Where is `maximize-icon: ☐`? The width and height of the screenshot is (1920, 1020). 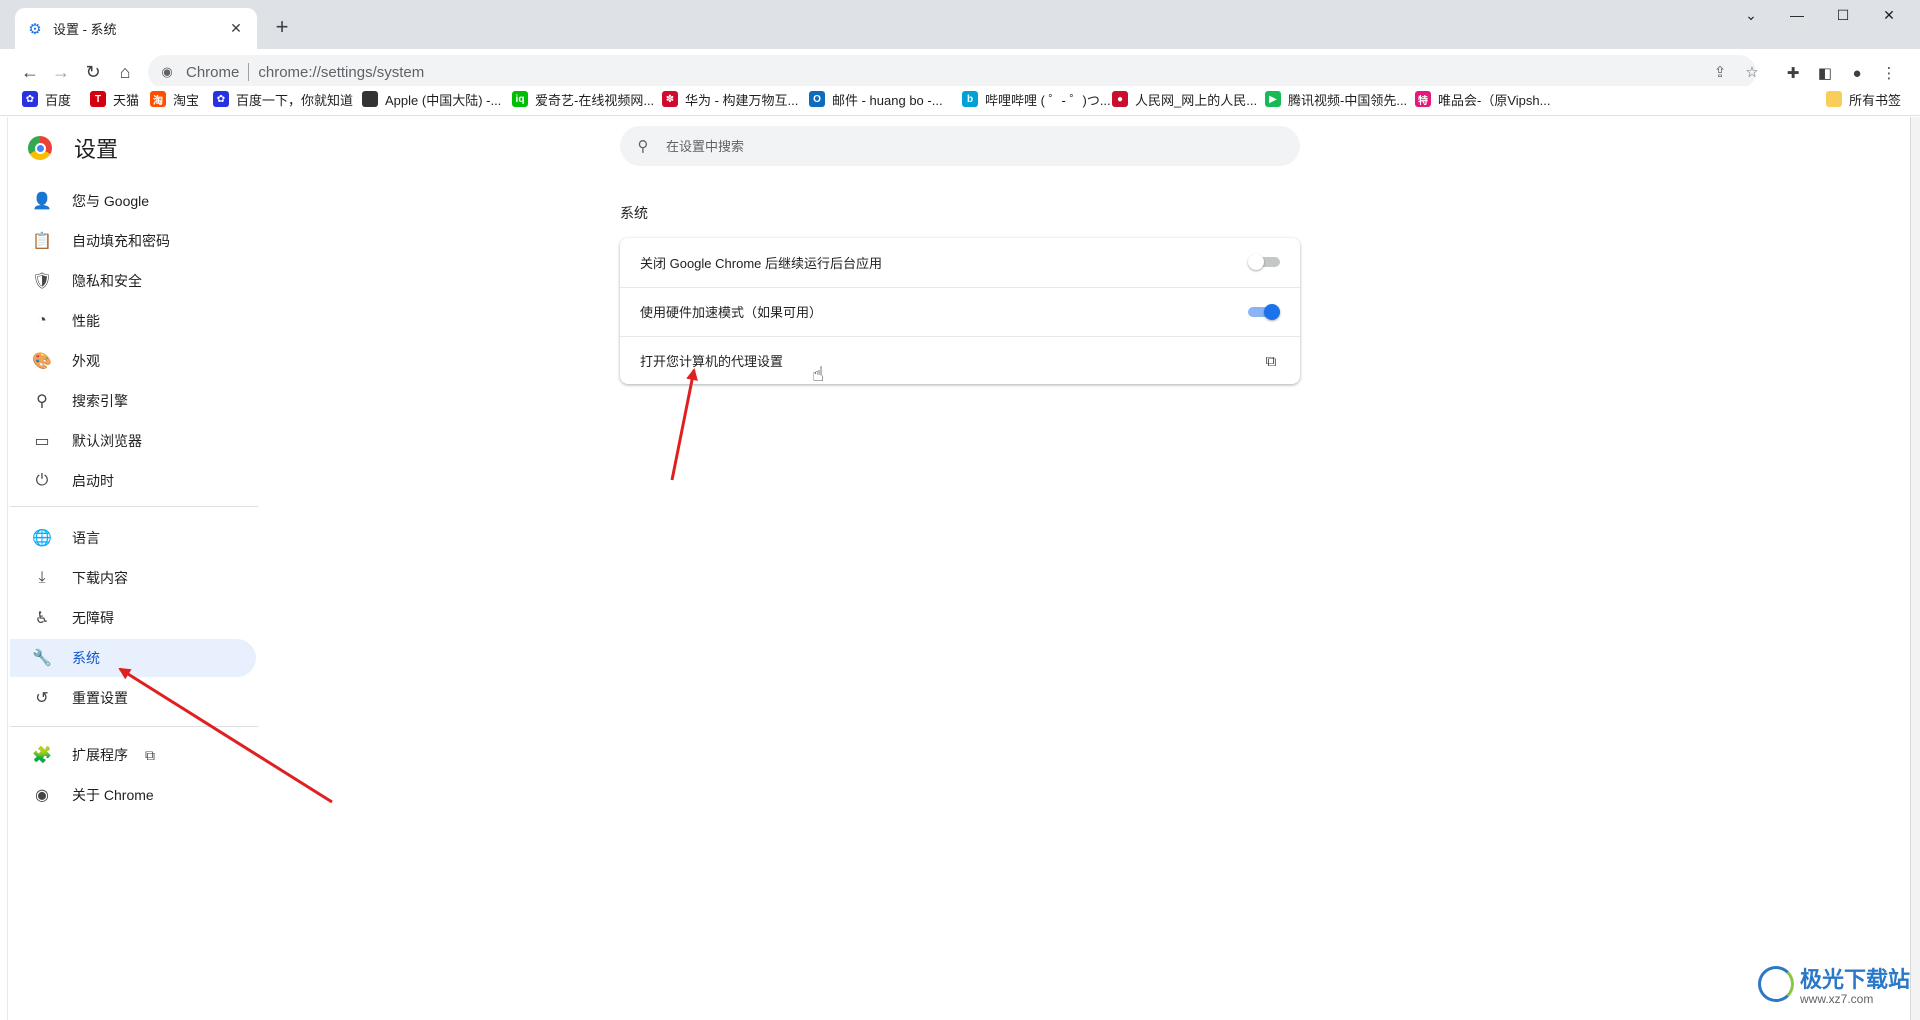
maximize-icon: ☐ is located at coordinates (1843, 15).